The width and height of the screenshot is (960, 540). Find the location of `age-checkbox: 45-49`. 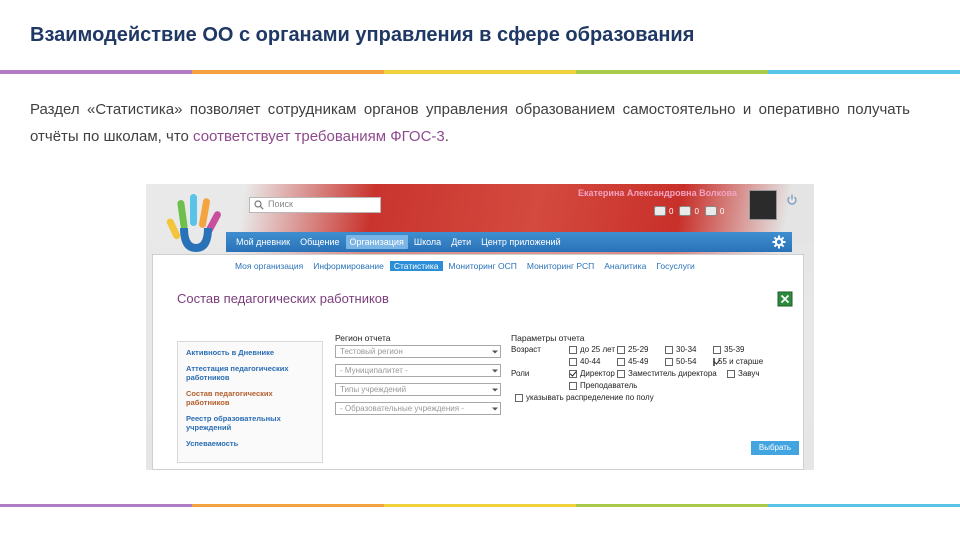

age-checkbox: 45-49 is located at coordinates (641, 361).